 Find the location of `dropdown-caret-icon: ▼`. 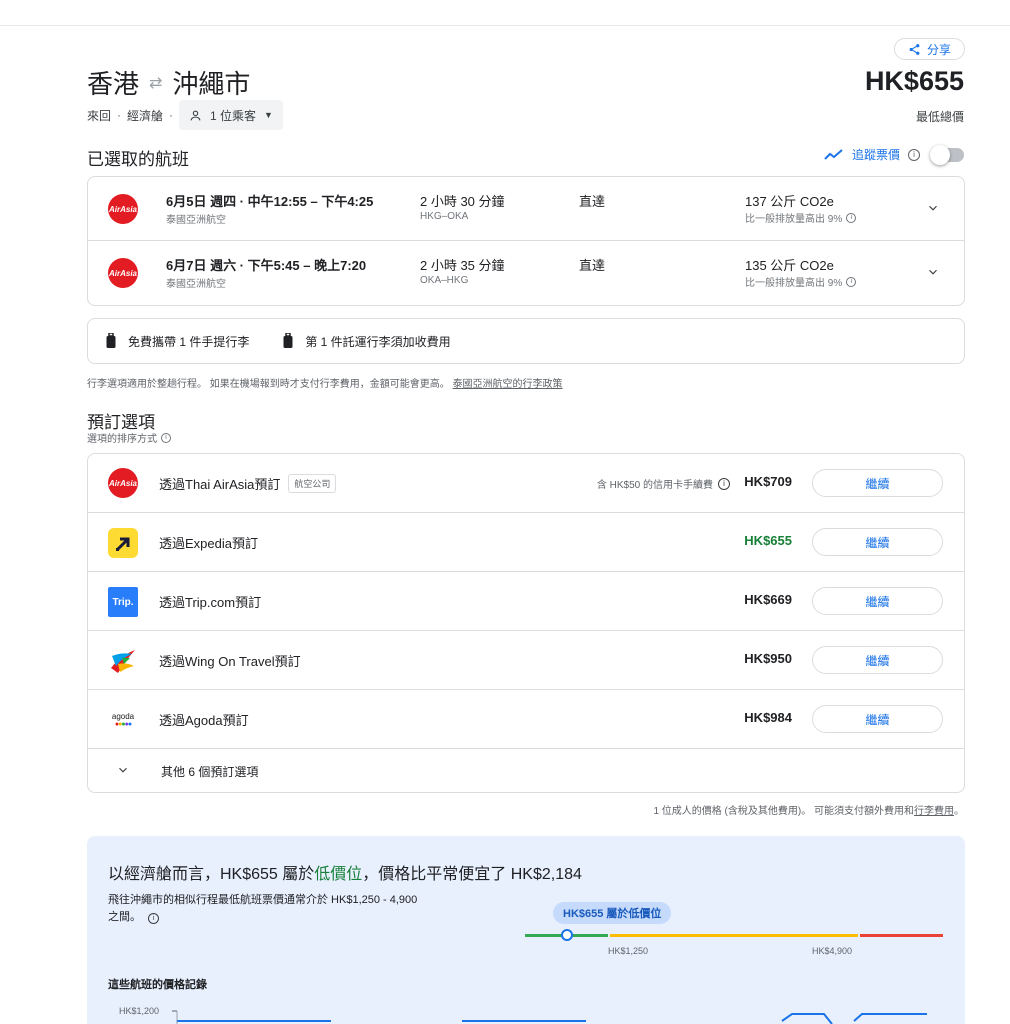

dropdown-caret-icon: ▼ is located at coordinates (268, 115).